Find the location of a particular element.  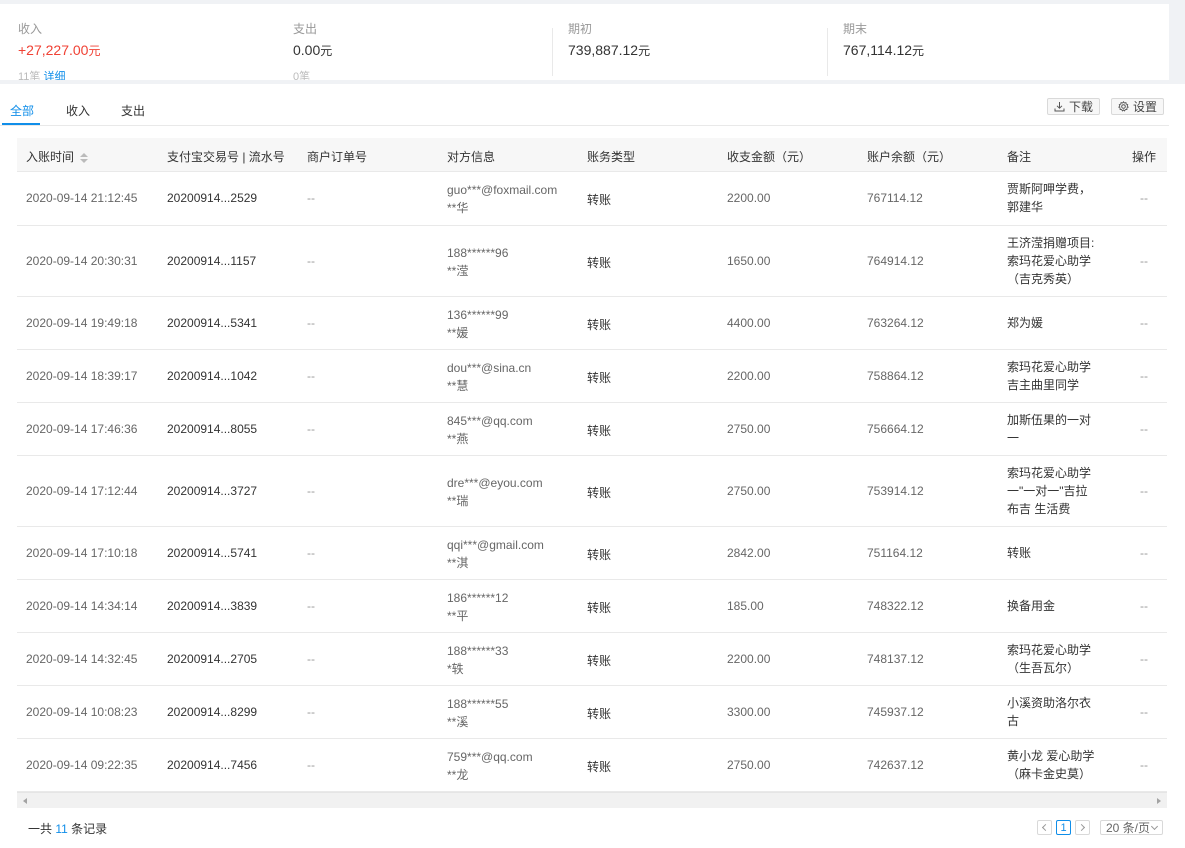

cell-balance: 748137.12 is located at coordinates (895, 658).